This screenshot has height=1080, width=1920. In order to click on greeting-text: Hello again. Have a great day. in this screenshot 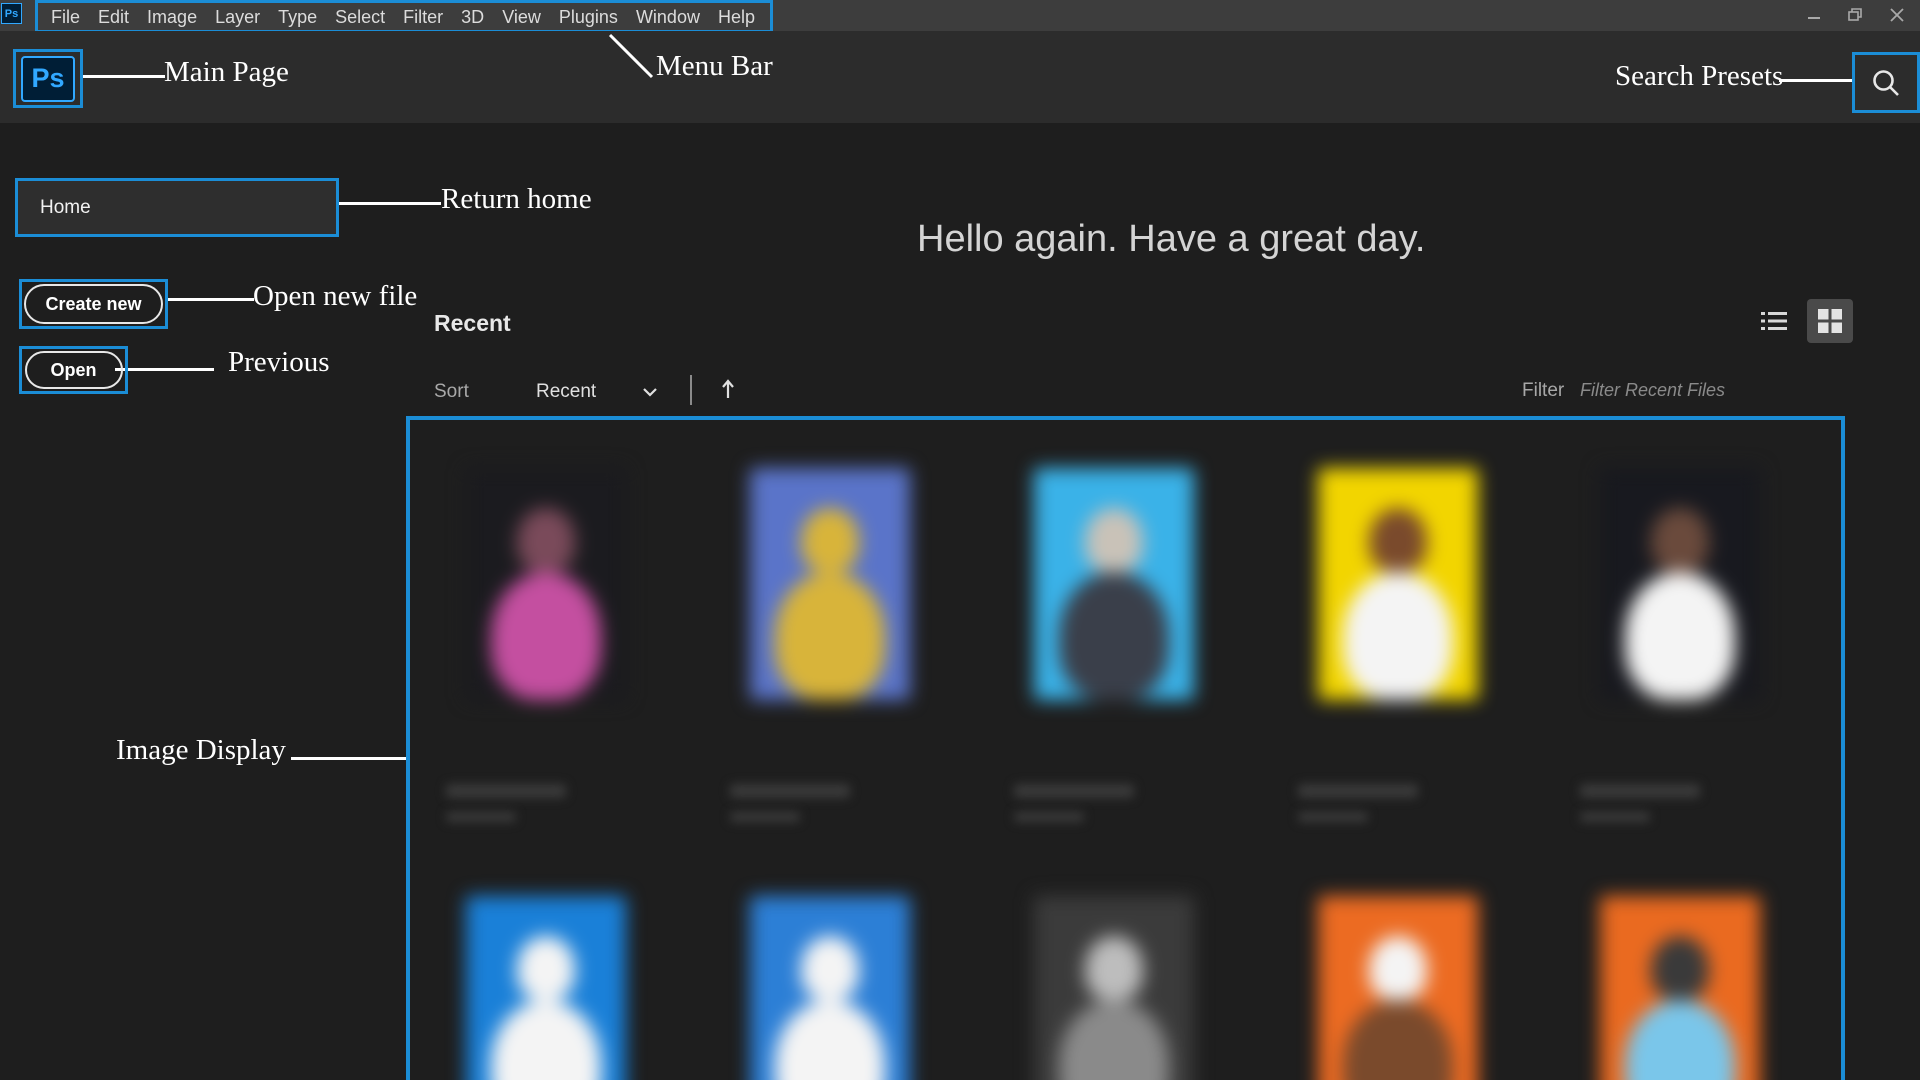, I will do `click(1171, 239)`.